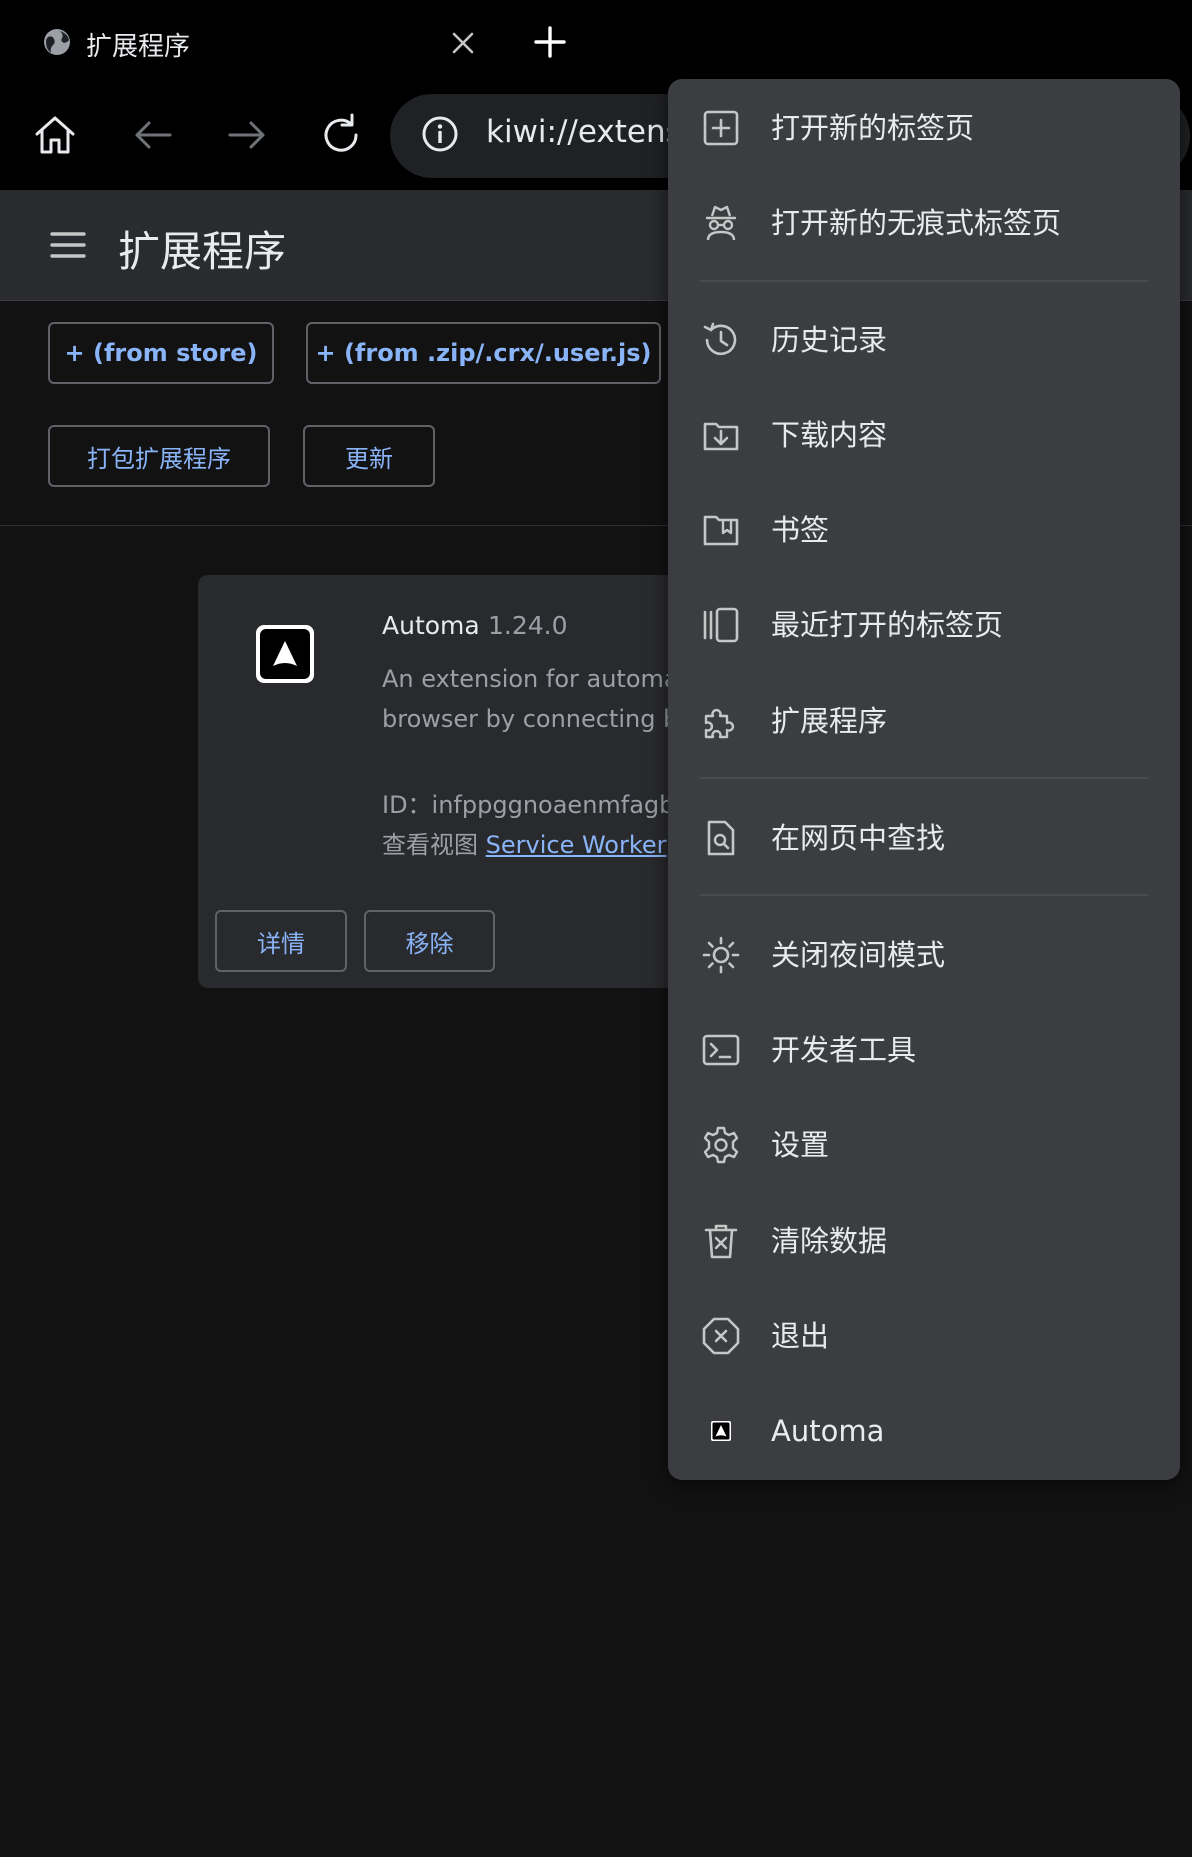 The height and width of the screenshot is (1857, 1192). I want to click on menu-item-label: 打开新的无痕式标签页, so click(916, 223).